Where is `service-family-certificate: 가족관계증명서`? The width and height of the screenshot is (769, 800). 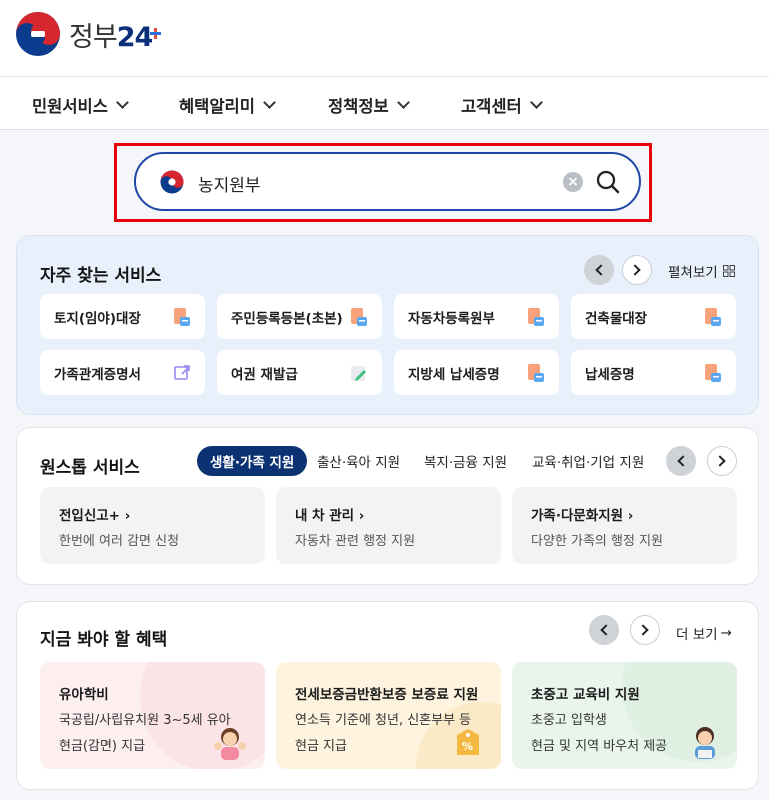
service-family-certificate: 가족관계증명서 is located at coordinates (122, 372).